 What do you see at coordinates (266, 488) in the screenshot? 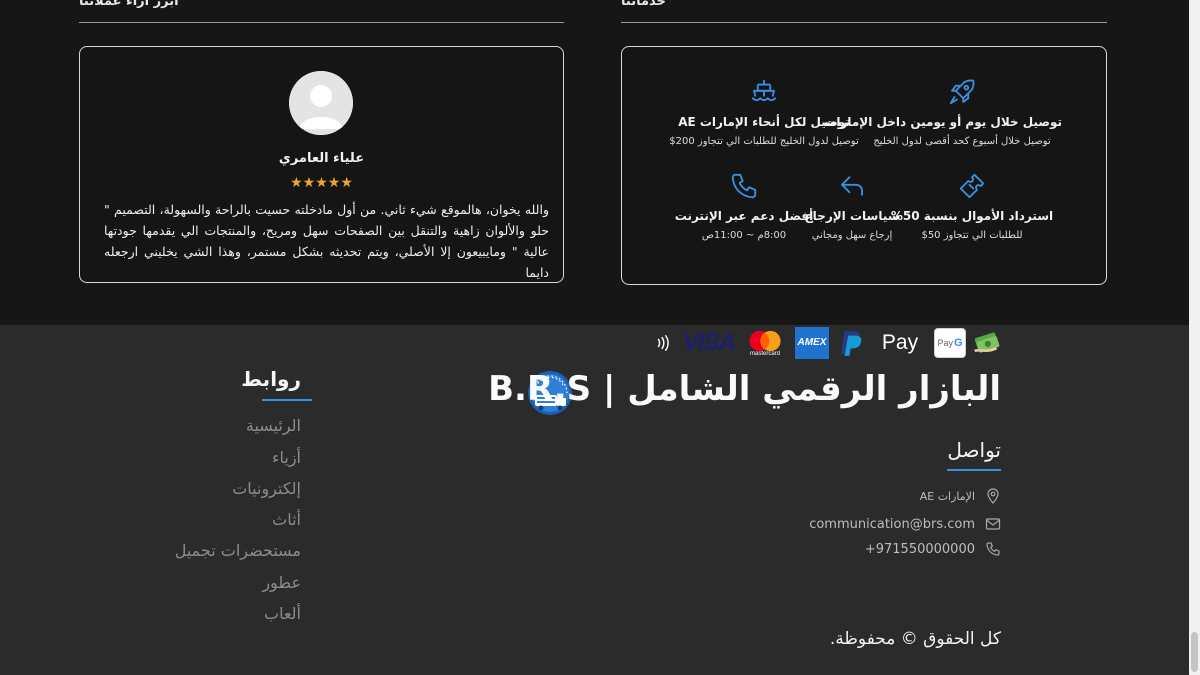
I see `footer-link-electronics: إلكترونيات` at bounding box center [266, 488].